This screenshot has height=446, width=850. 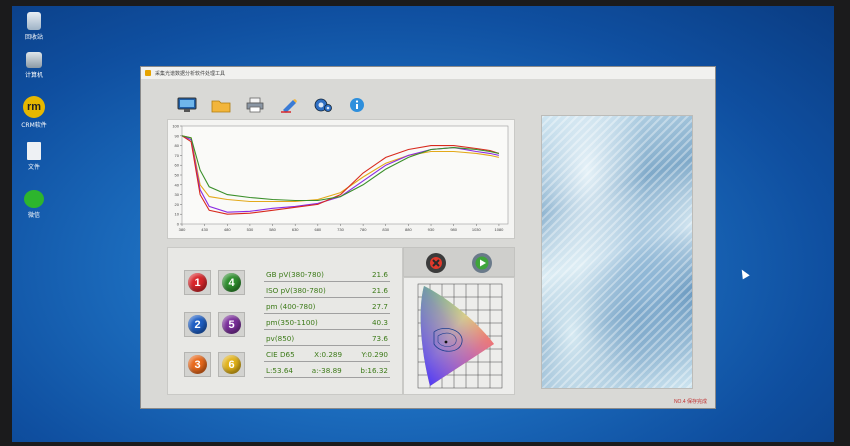 I want to click on desktop-icon-rm-app: rm CRM软件, so click(x=34, y=112).